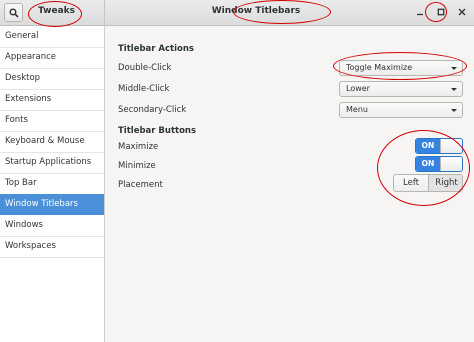 The image size is (474, 342). I want to click on sidebar-item-windows: Windows, so click(52, 225).